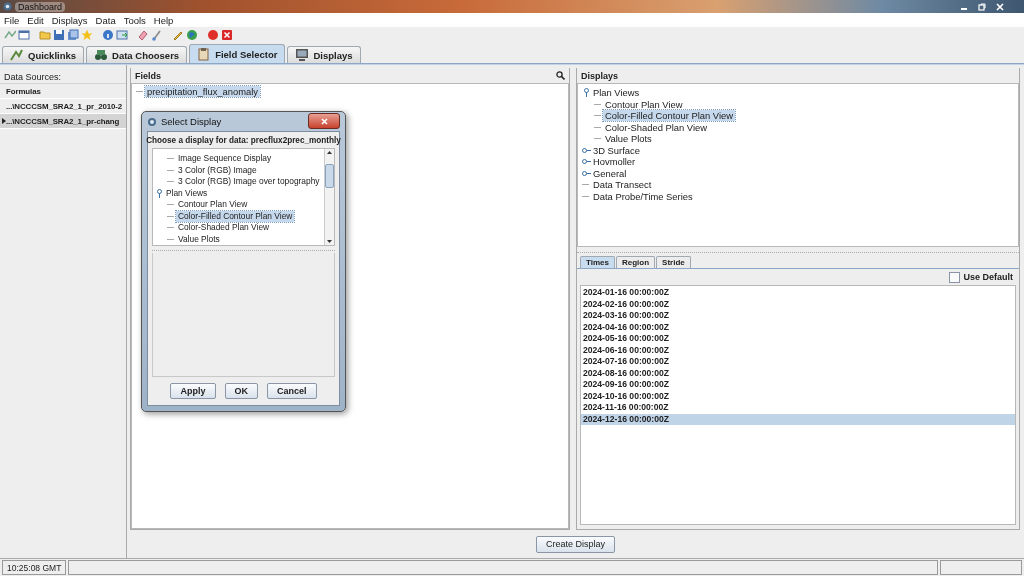 The width and height of the screenshot is (1024, 576). I want to click on exit-icon, so click(227, 35).